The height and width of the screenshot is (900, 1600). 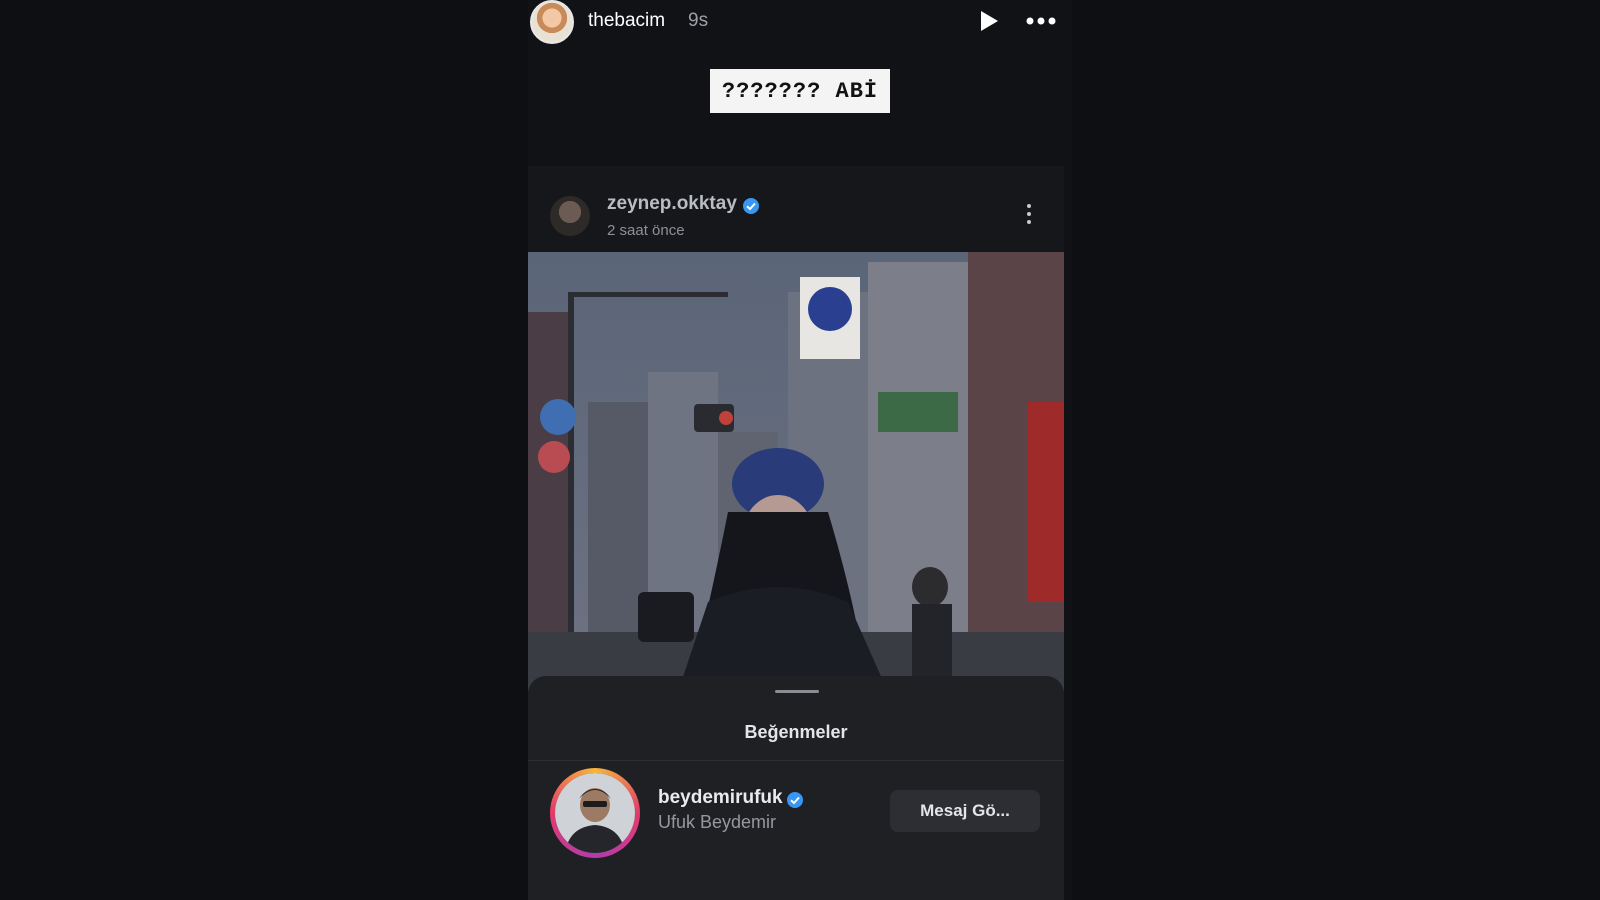 What do you see at coordinates (800, 22) in the screenshot?
I see `story-header: thebacim 9s` at bounding box center [800, 22].